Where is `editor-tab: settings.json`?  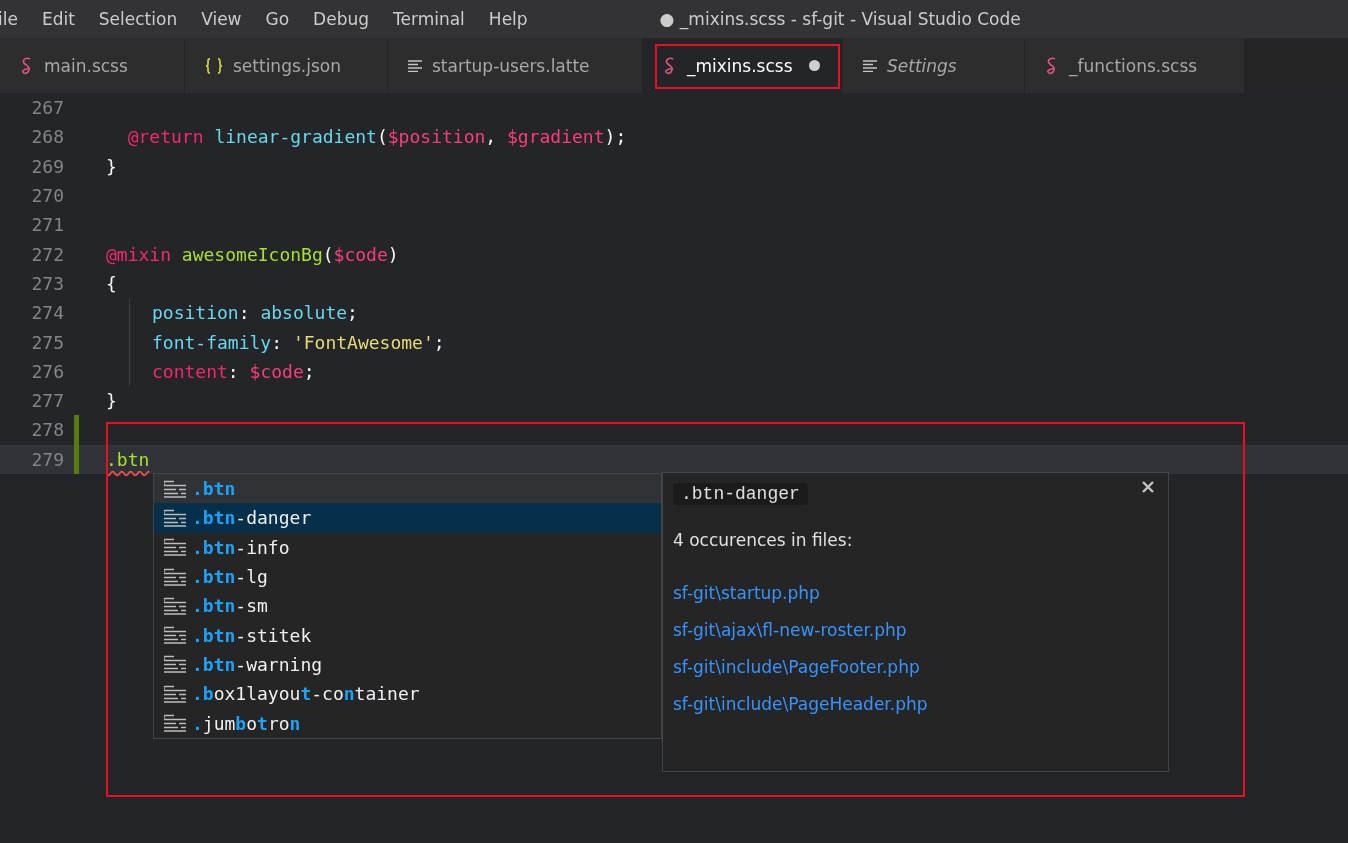
editor-tab: settings.json is located at coordinates (286, 65).